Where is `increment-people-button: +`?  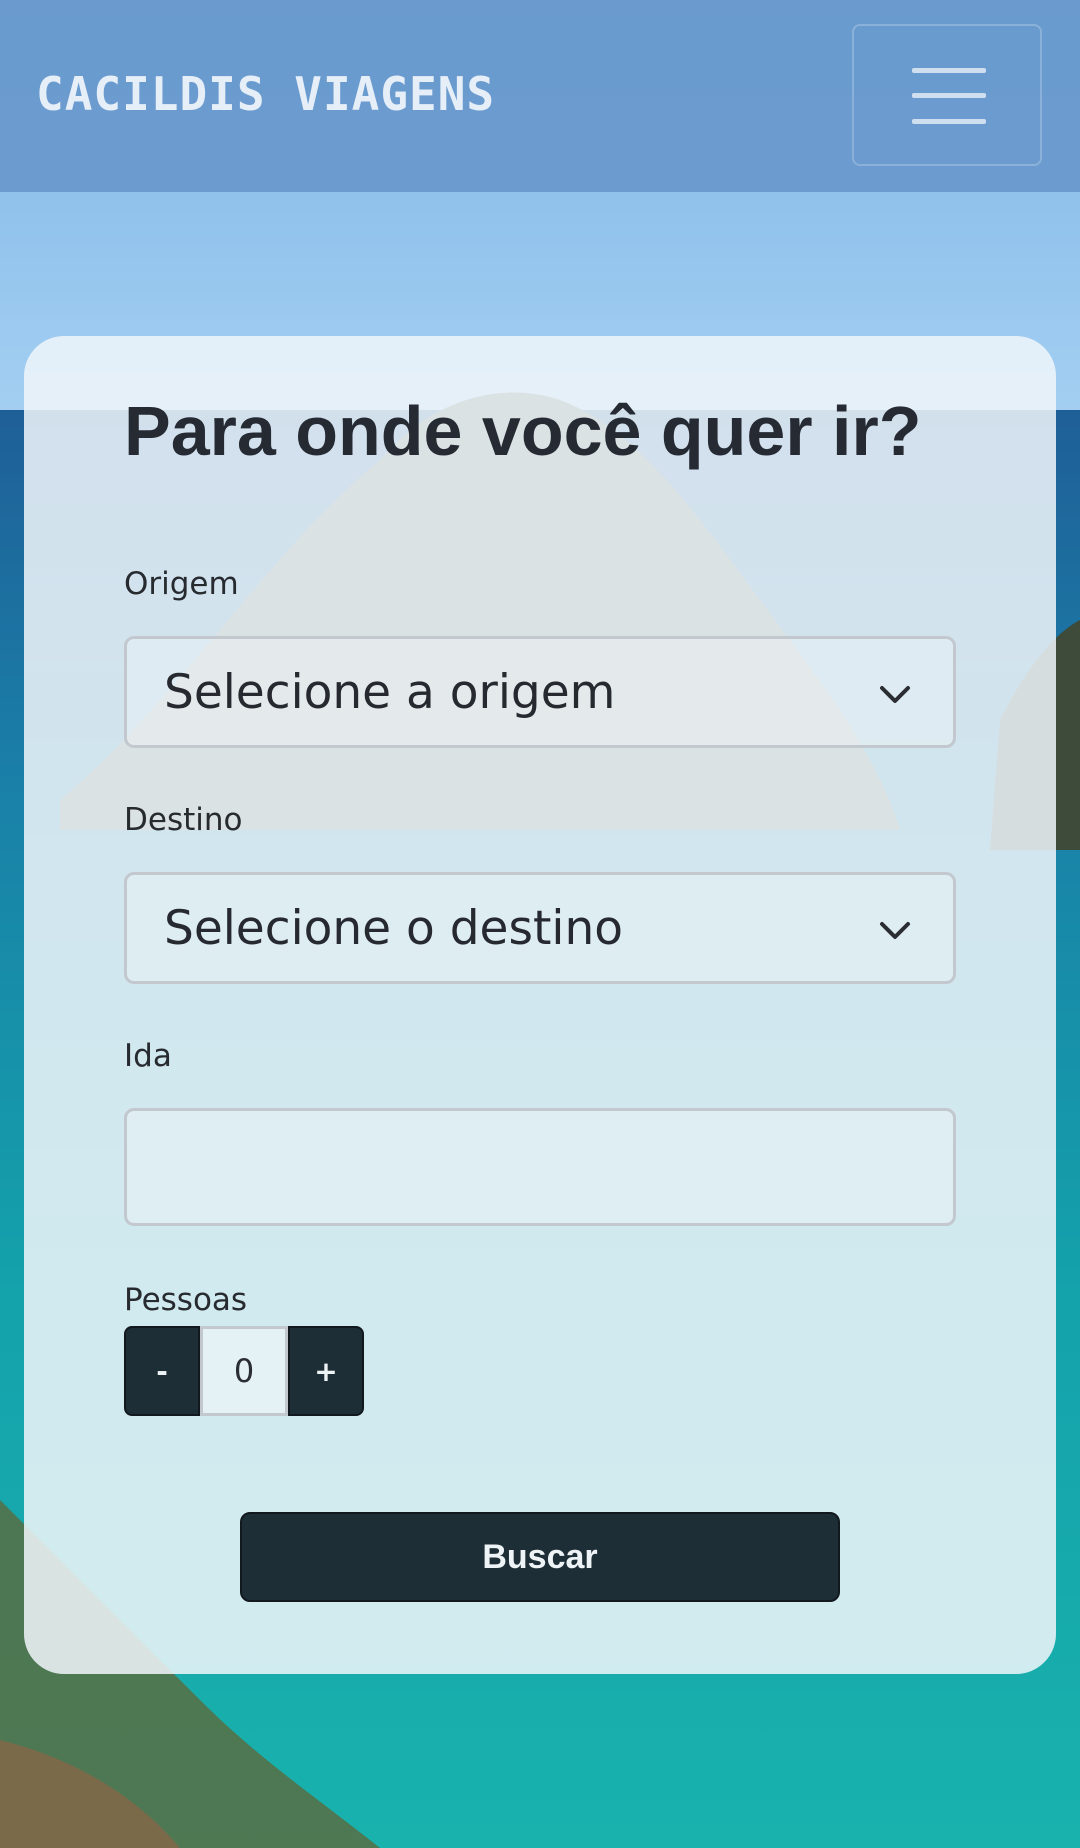
increment-people-button: + is located at coordinates (326, 1371).